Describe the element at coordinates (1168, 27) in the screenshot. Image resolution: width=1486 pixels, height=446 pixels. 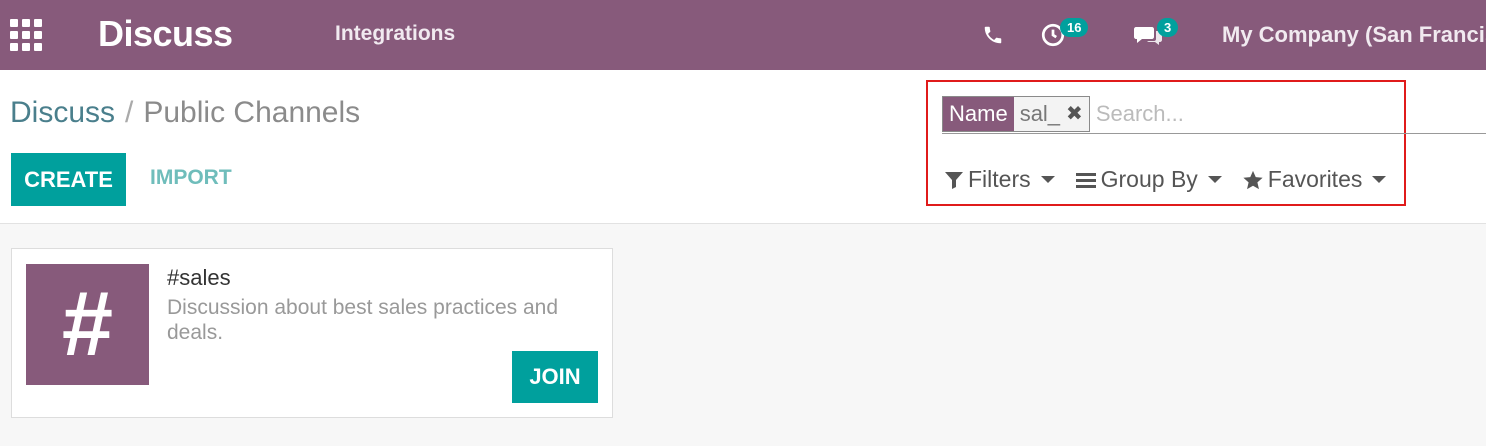
I see `messages-badge: 3` at that location.